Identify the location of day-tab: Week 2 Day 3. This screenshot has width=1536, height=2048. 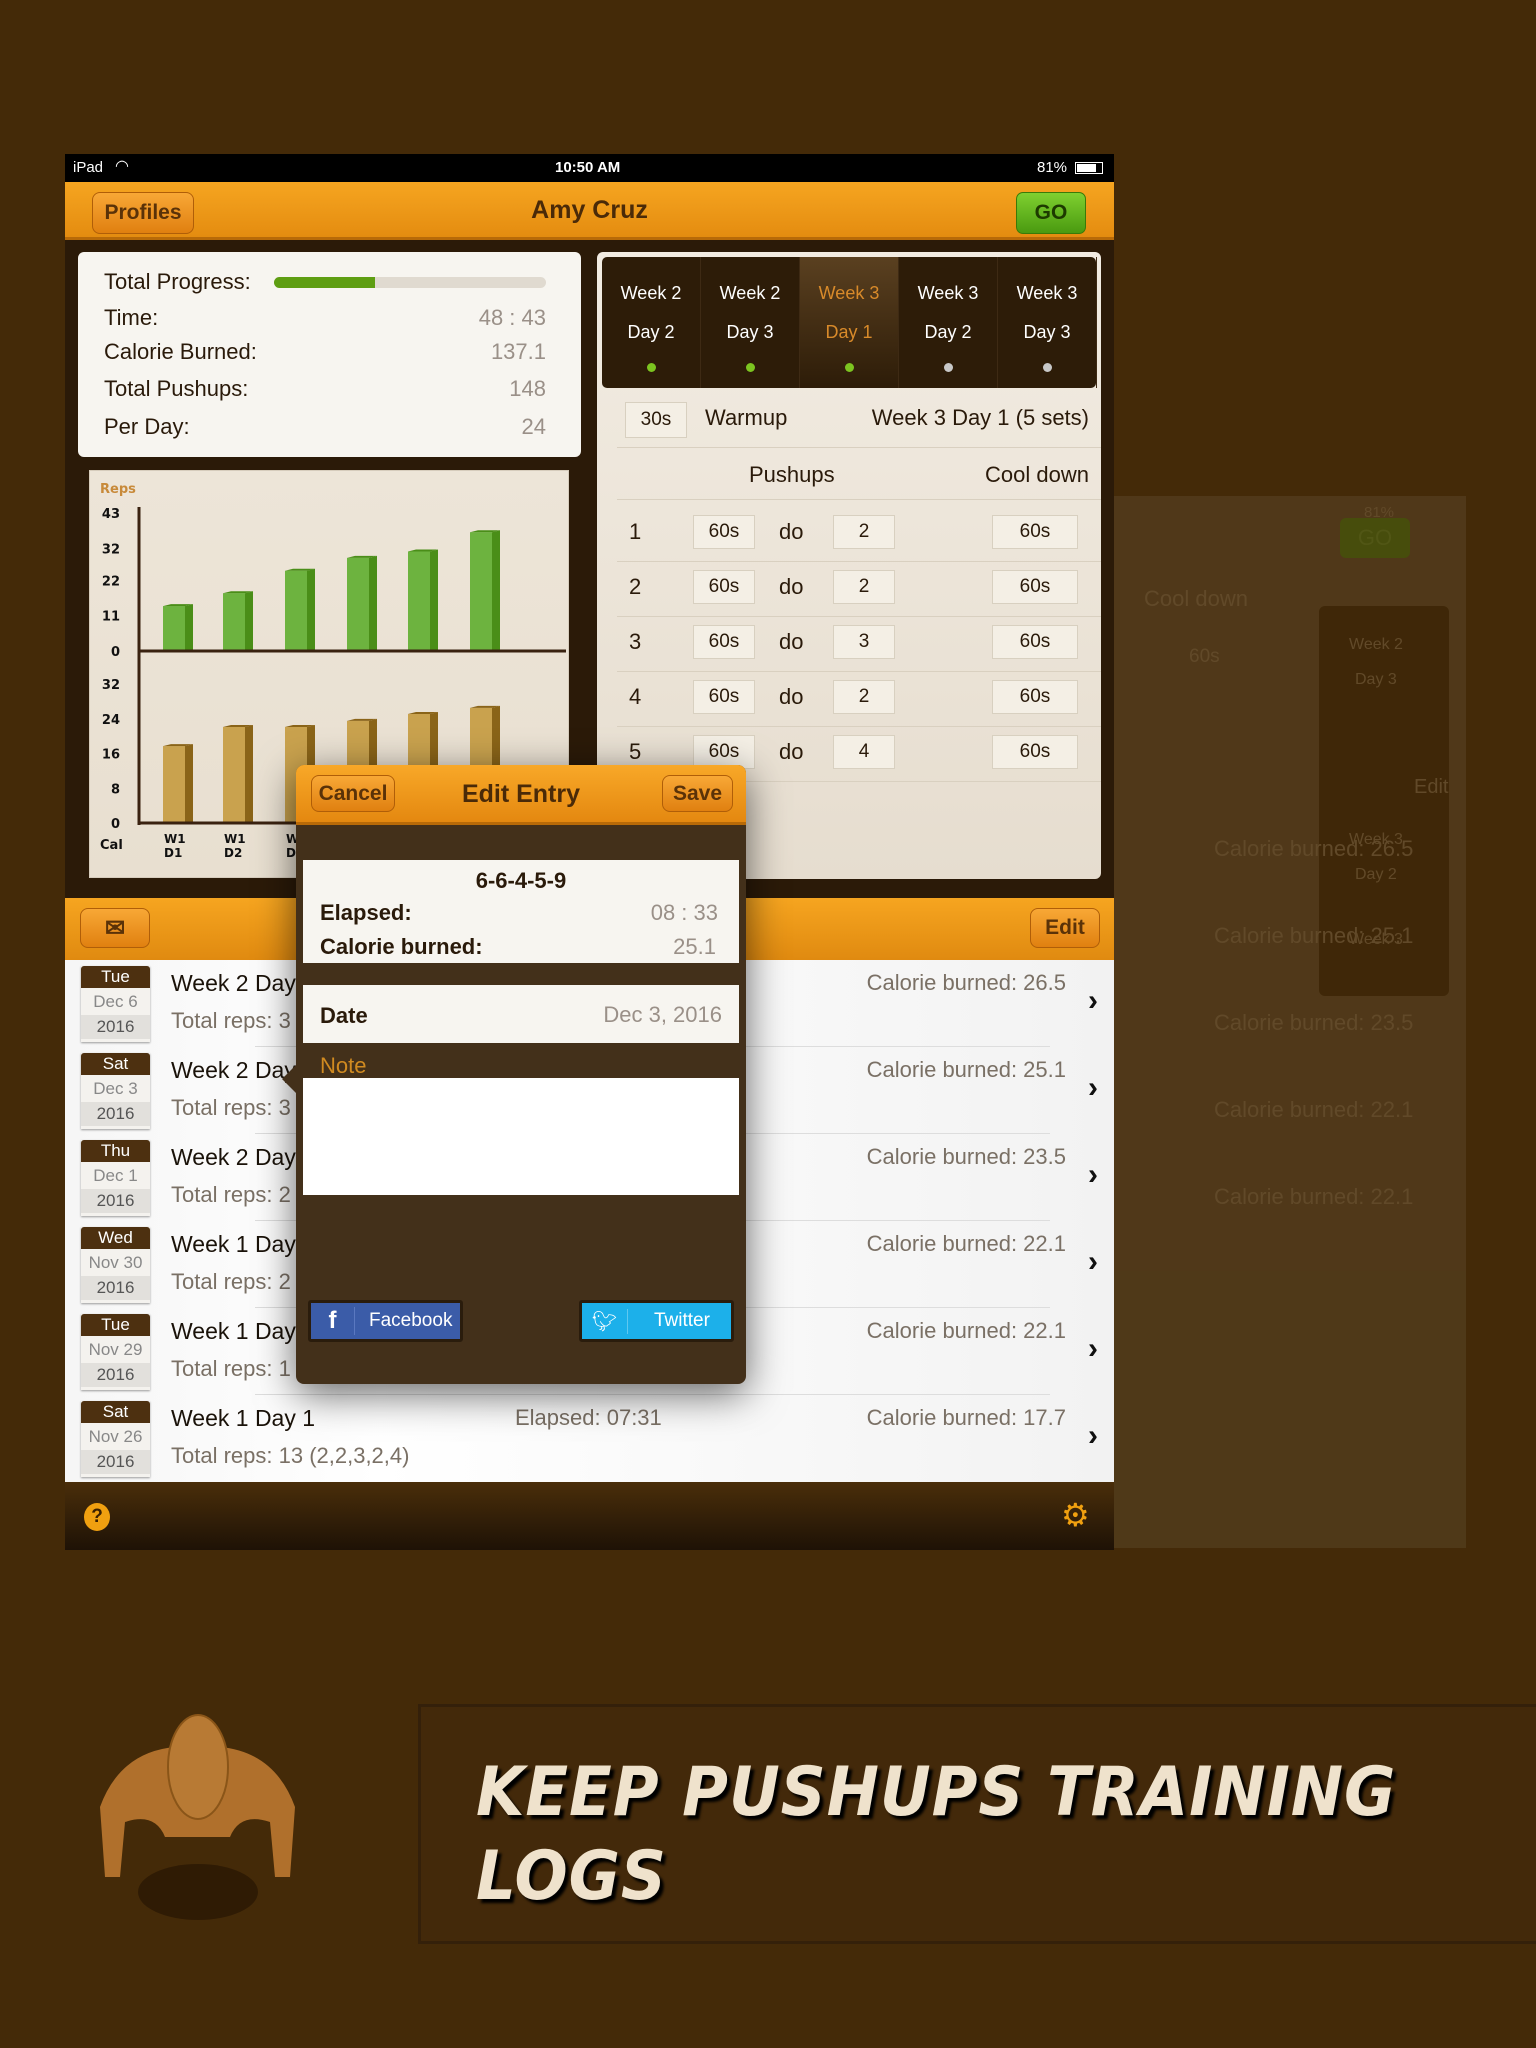
(750, 322).